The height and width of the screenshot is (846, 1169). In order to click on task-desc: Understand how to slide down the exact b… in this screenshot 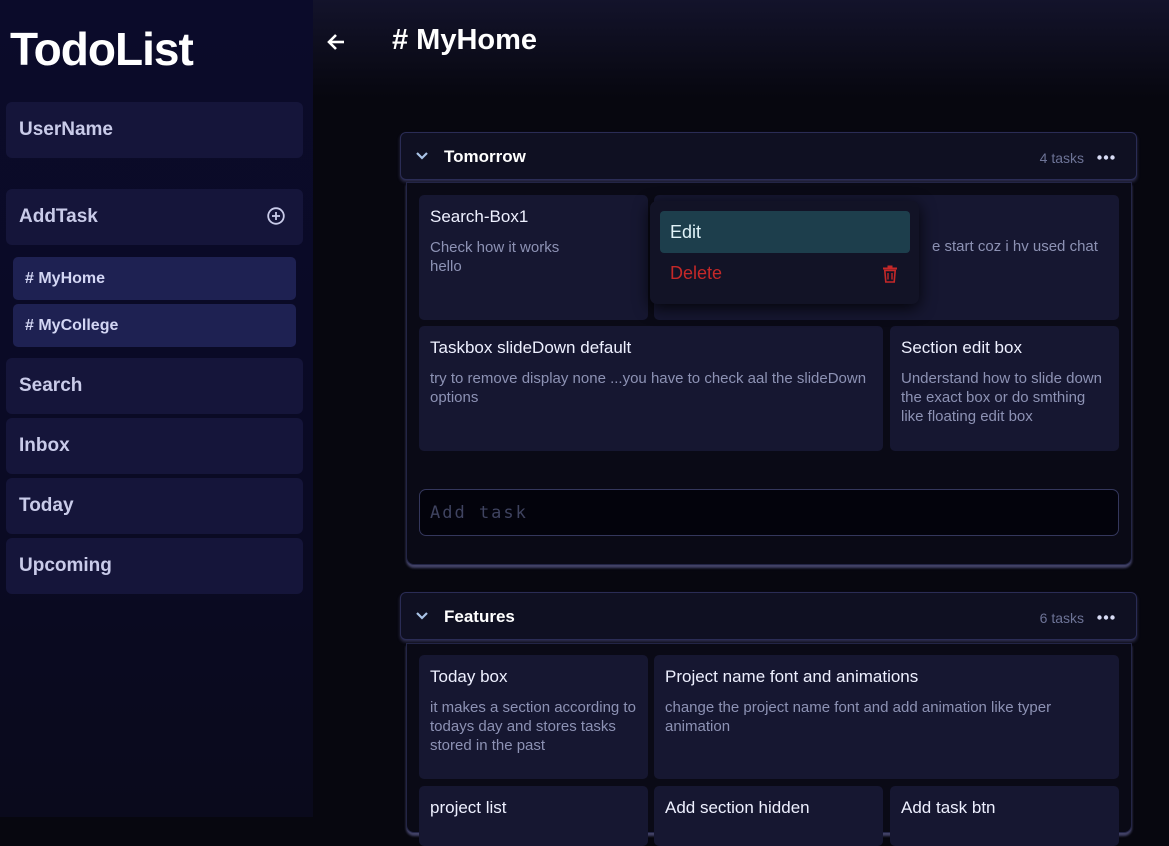, I will do `click(1001, 397)`.